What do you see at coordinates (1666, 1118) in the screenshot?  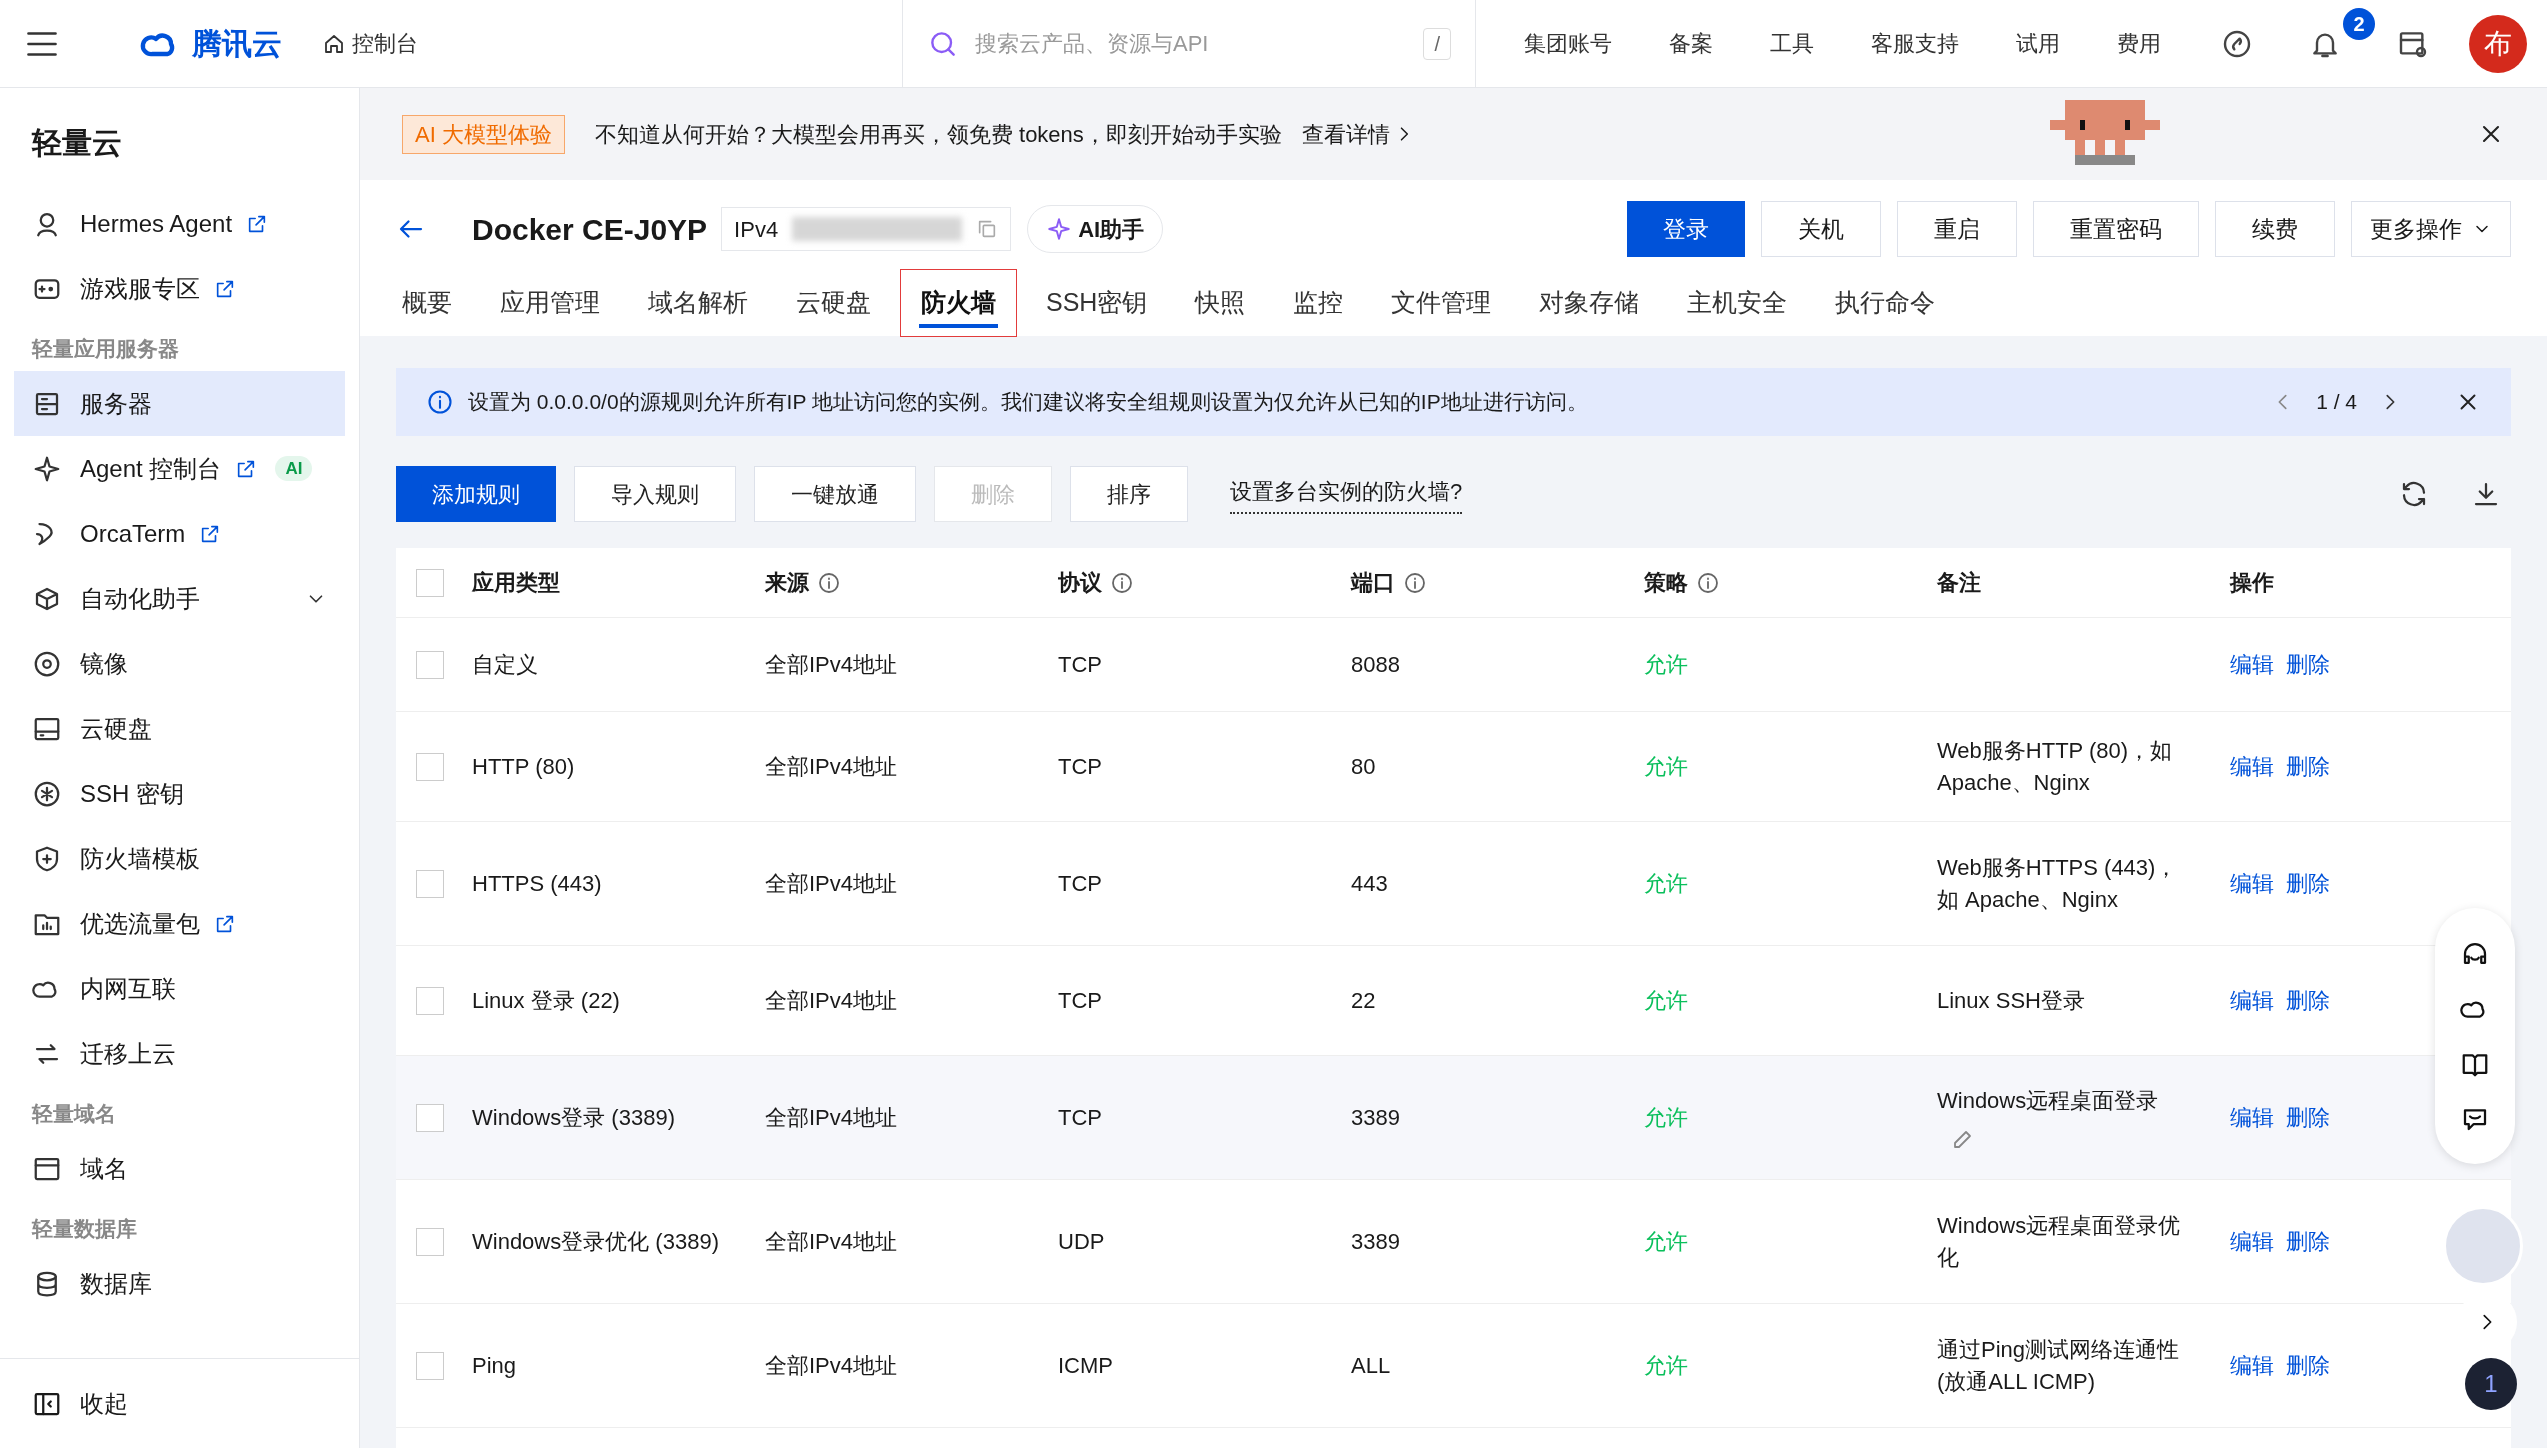 I see `policy-status: 允许` at bounding box center [1666, 1118].